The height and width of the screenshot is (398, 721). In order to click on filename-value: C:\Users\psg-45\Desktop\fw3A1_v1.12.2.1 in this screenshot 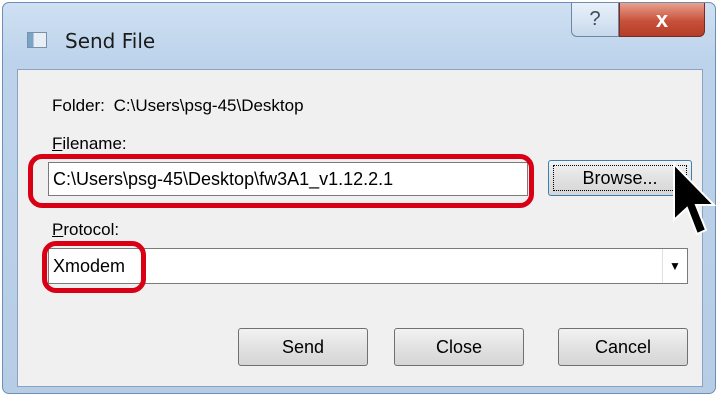, I will do `click(223, 178)`.